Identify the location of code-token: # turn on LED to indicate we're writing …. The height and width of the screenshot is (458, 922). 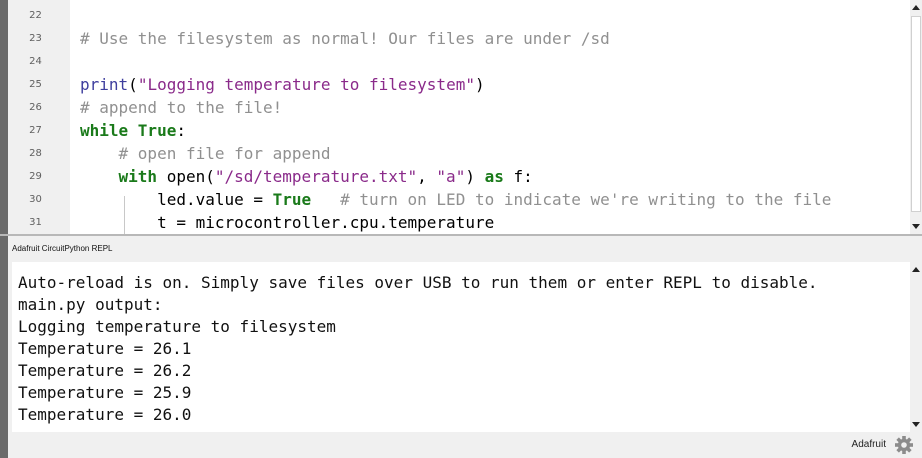
(586, 199).